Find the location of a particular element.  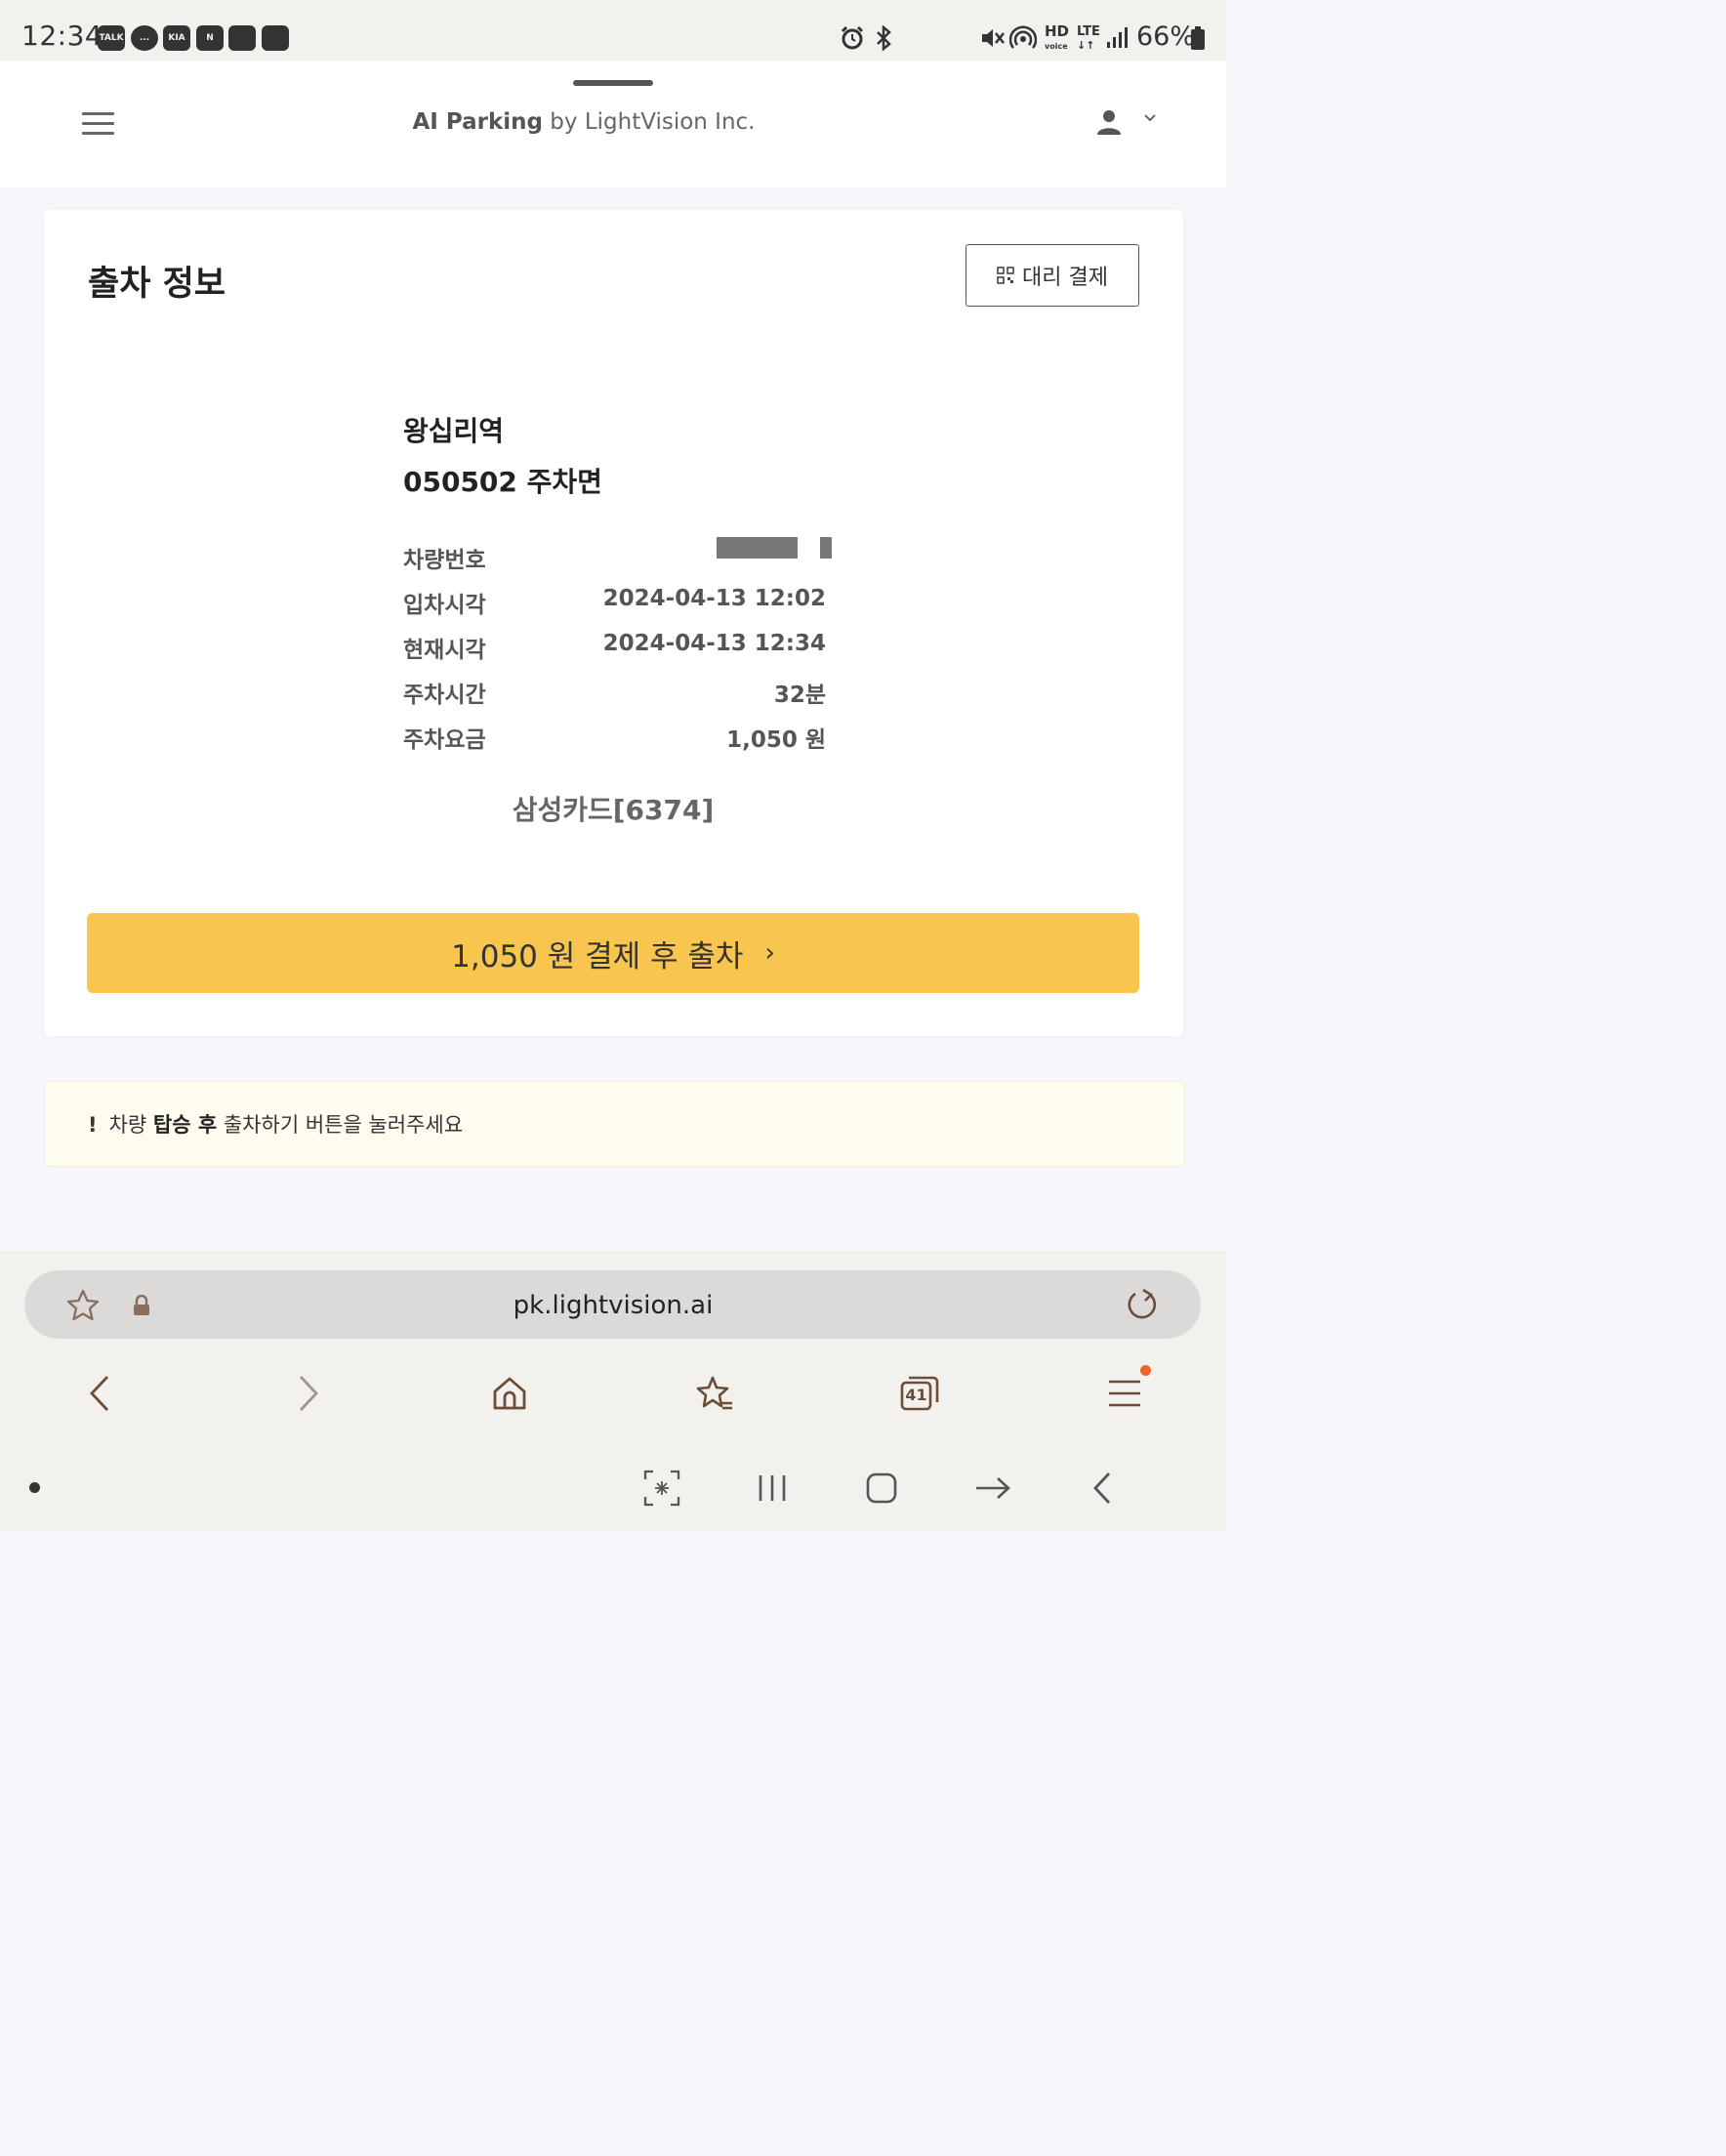

notice-pre: 차량 is located at coordinates (130, 1125).